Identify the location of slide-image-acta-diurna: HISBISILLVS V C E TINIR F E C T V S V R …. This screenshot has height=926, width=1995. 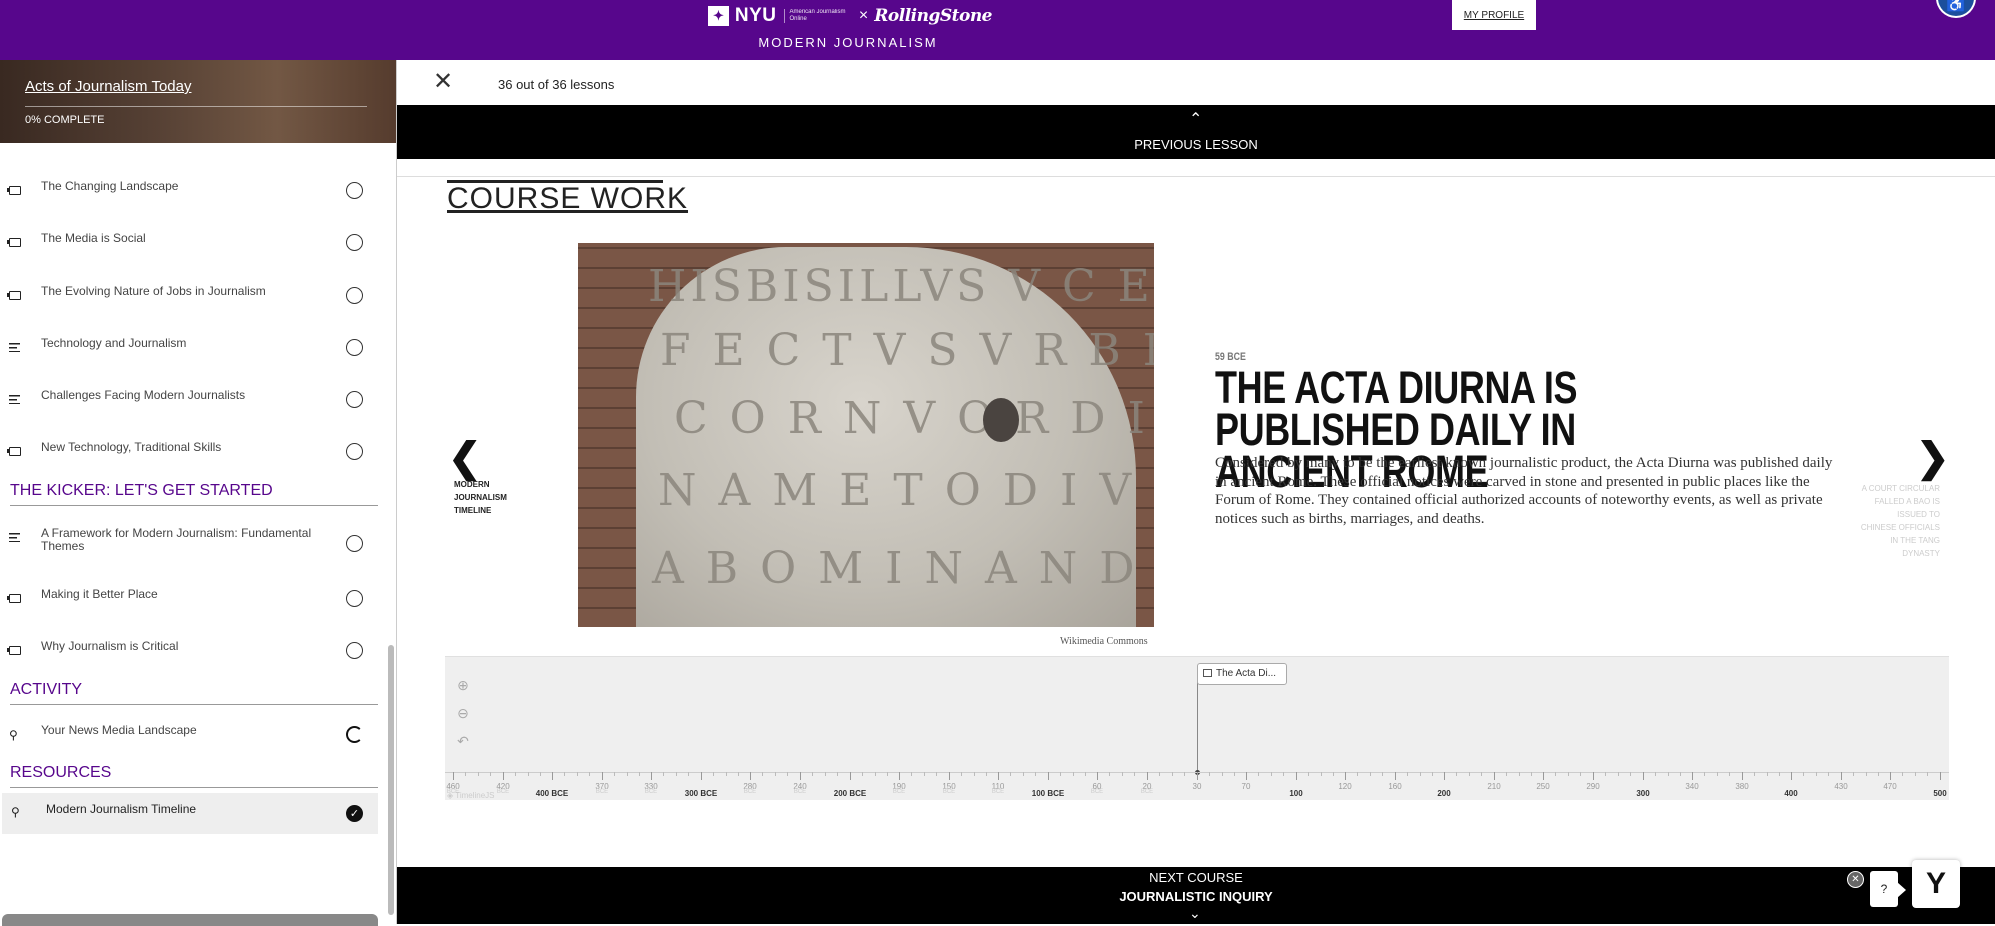
(866, 435).